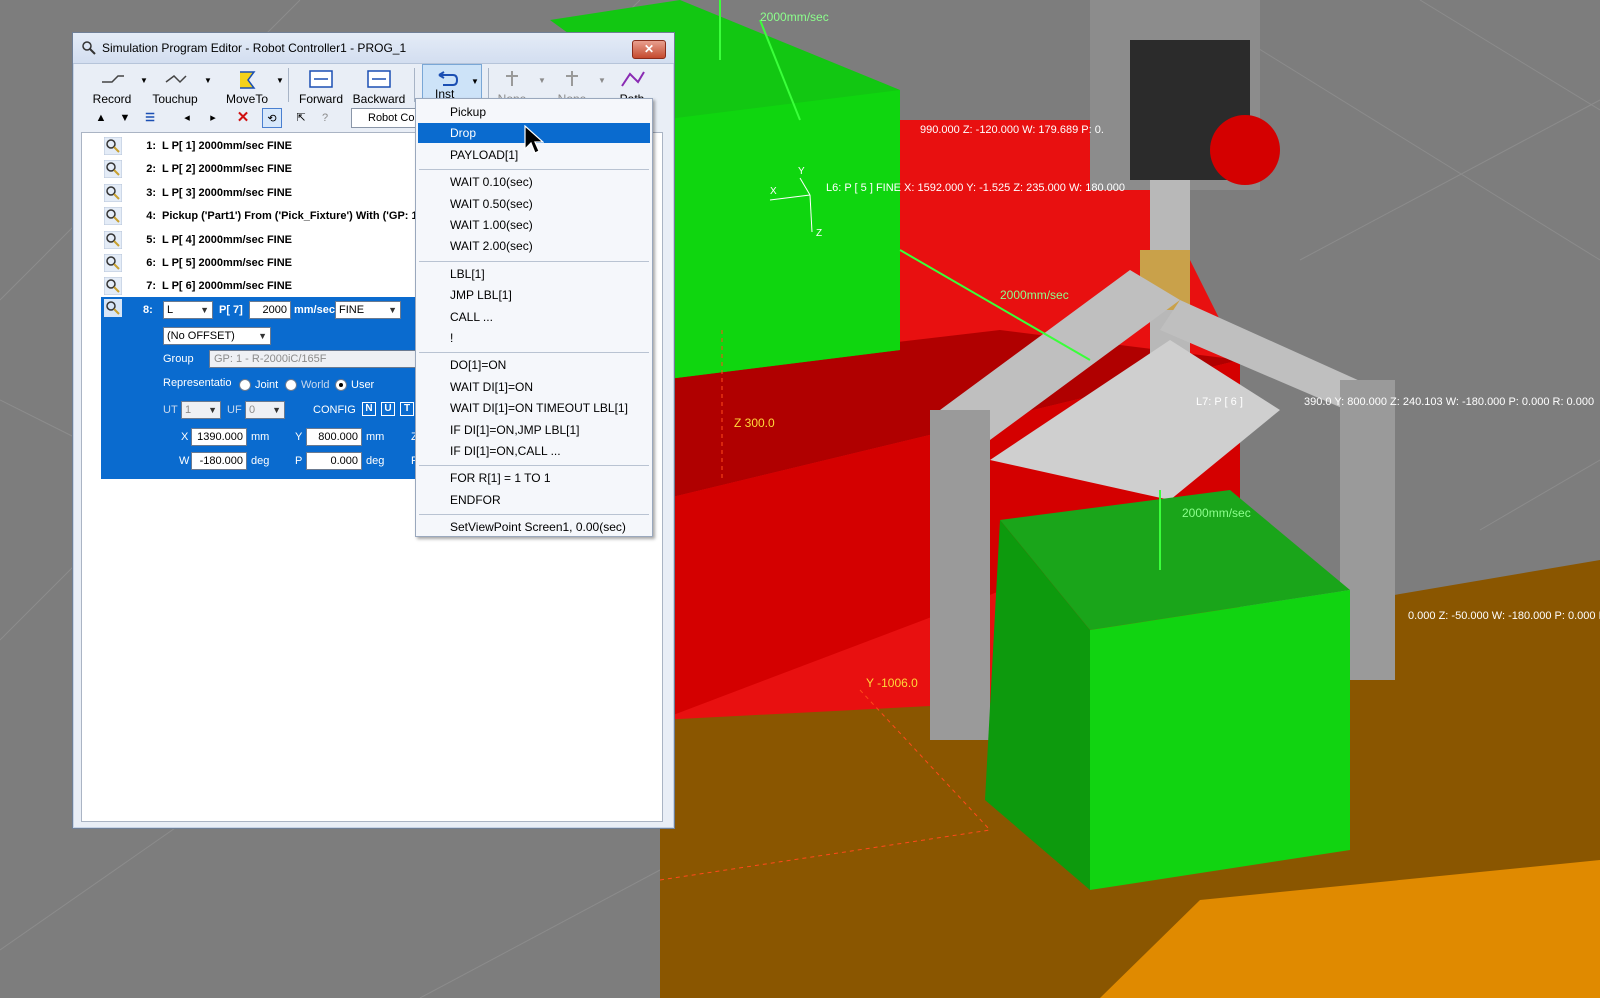 The width and height of the screenshot is (1600, 998). I want to click on y-field: 800.000, so click(334, 437).